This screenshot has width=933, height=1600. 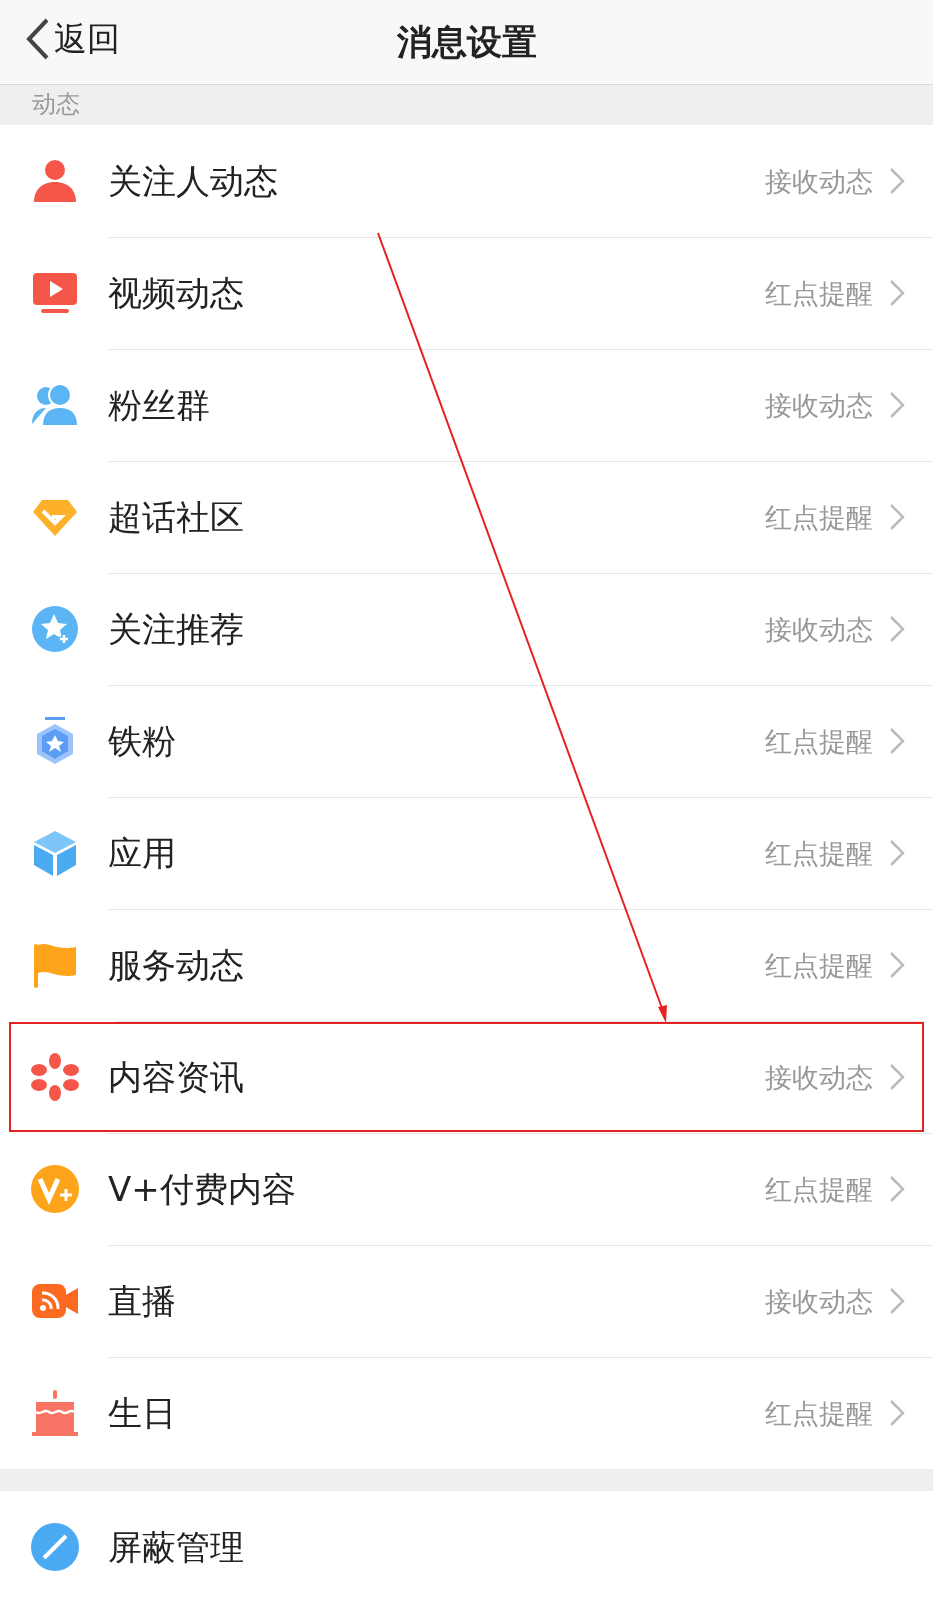 I want to click on row-label: 粉丝群, so click(x=159, y=405).